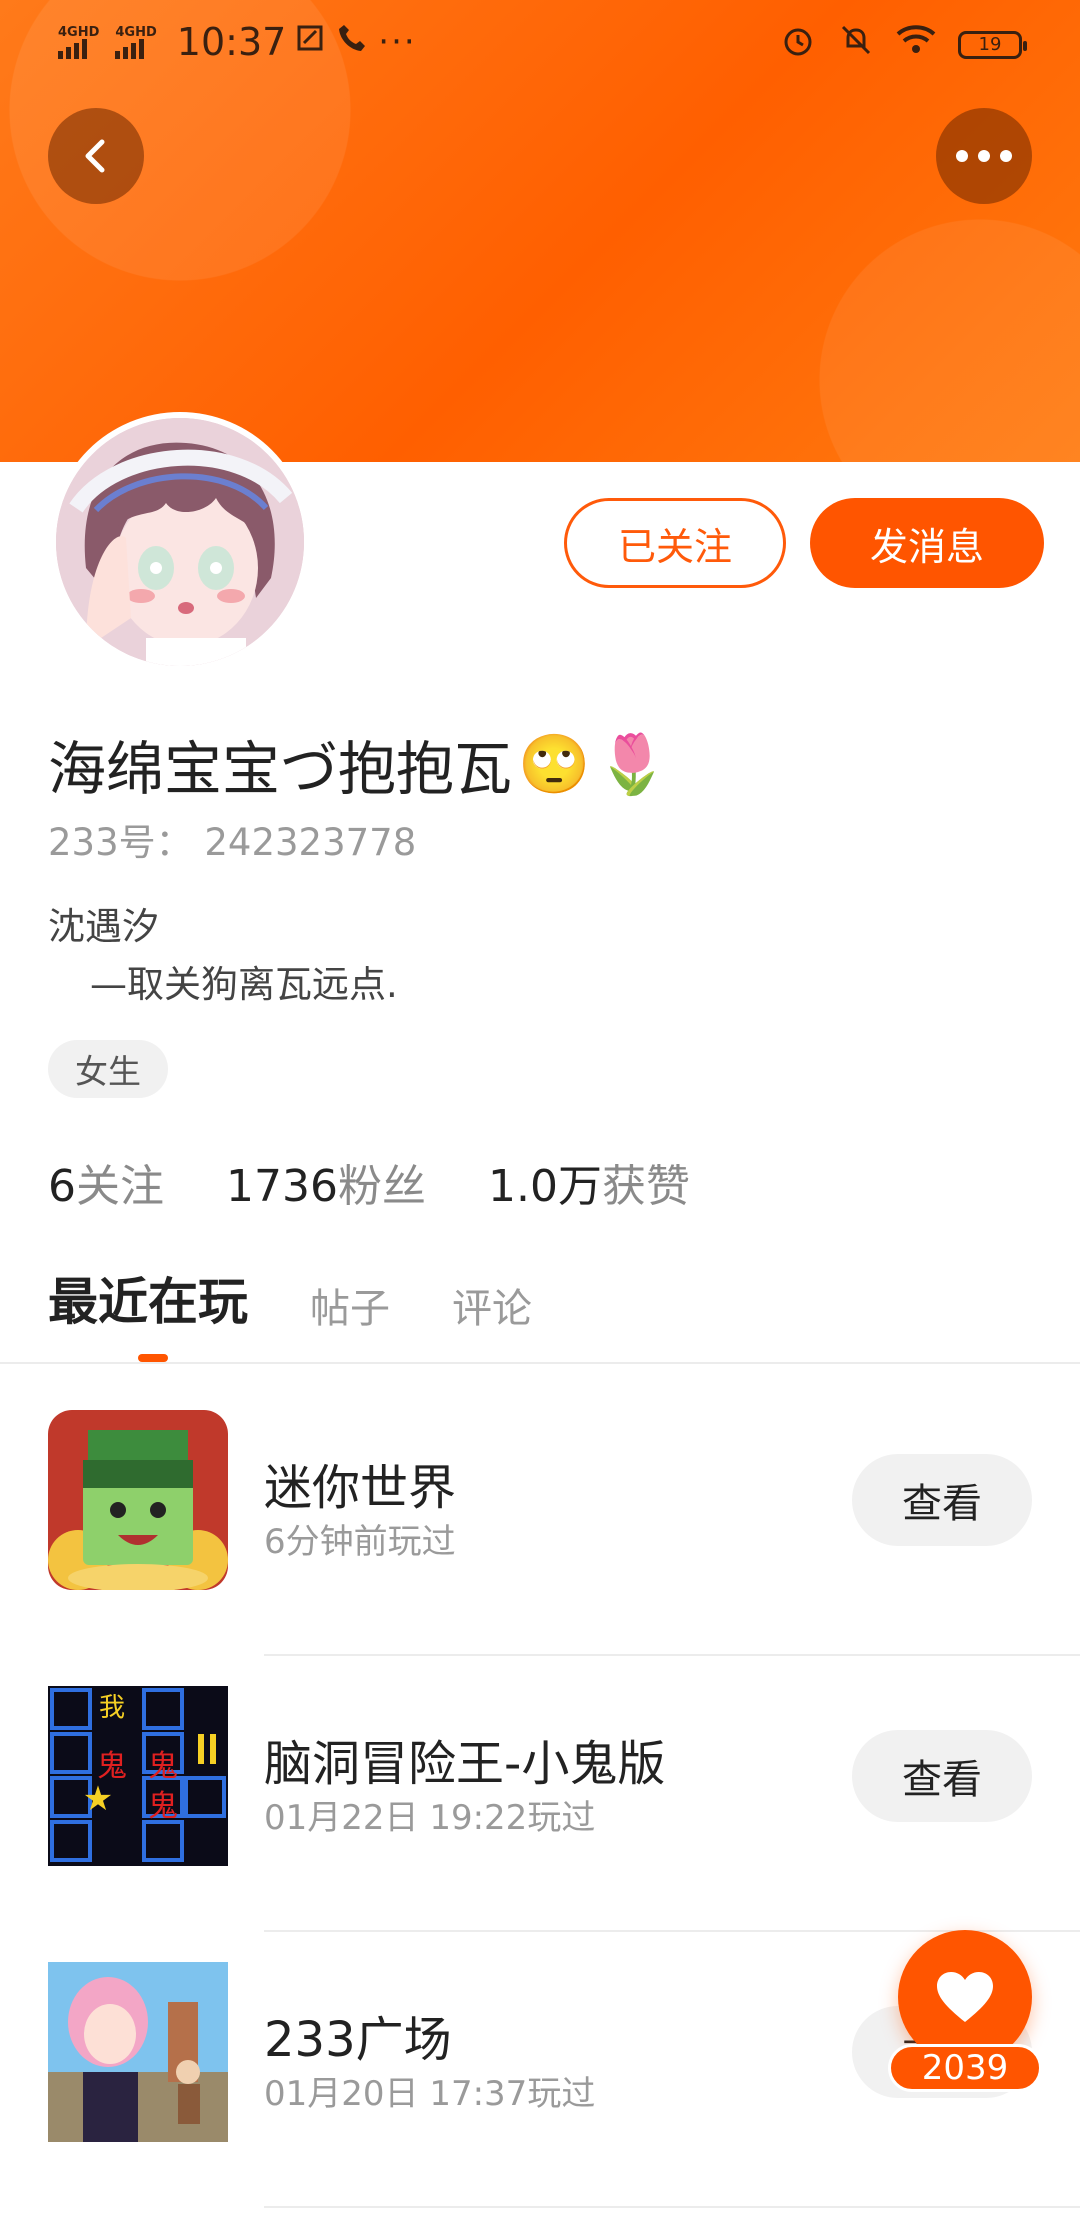  Describe the element at coordinates (280, 769) in the screenshot. I see `profile-name-text: 海绵宝宝づ抱抱瓦` at that location.